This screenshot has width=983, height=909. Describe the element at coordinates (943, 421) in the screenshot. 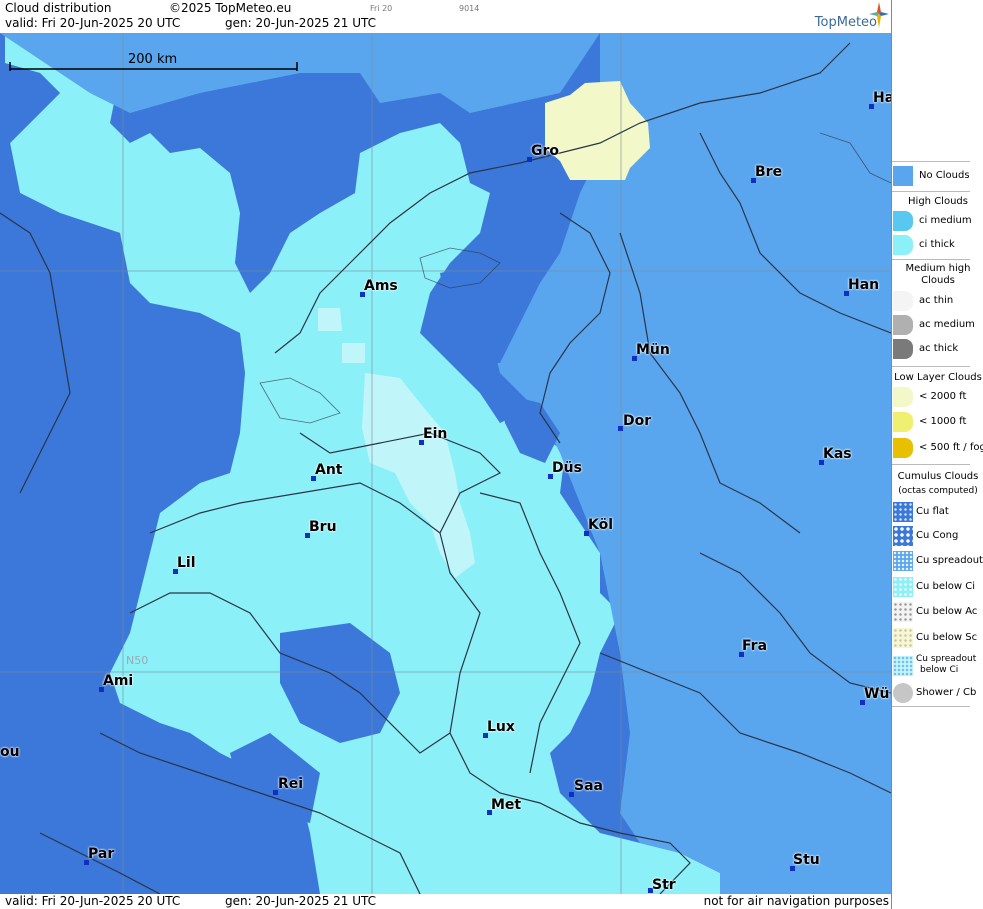

I see `low-1000-label: < 1000 ft` at that location.